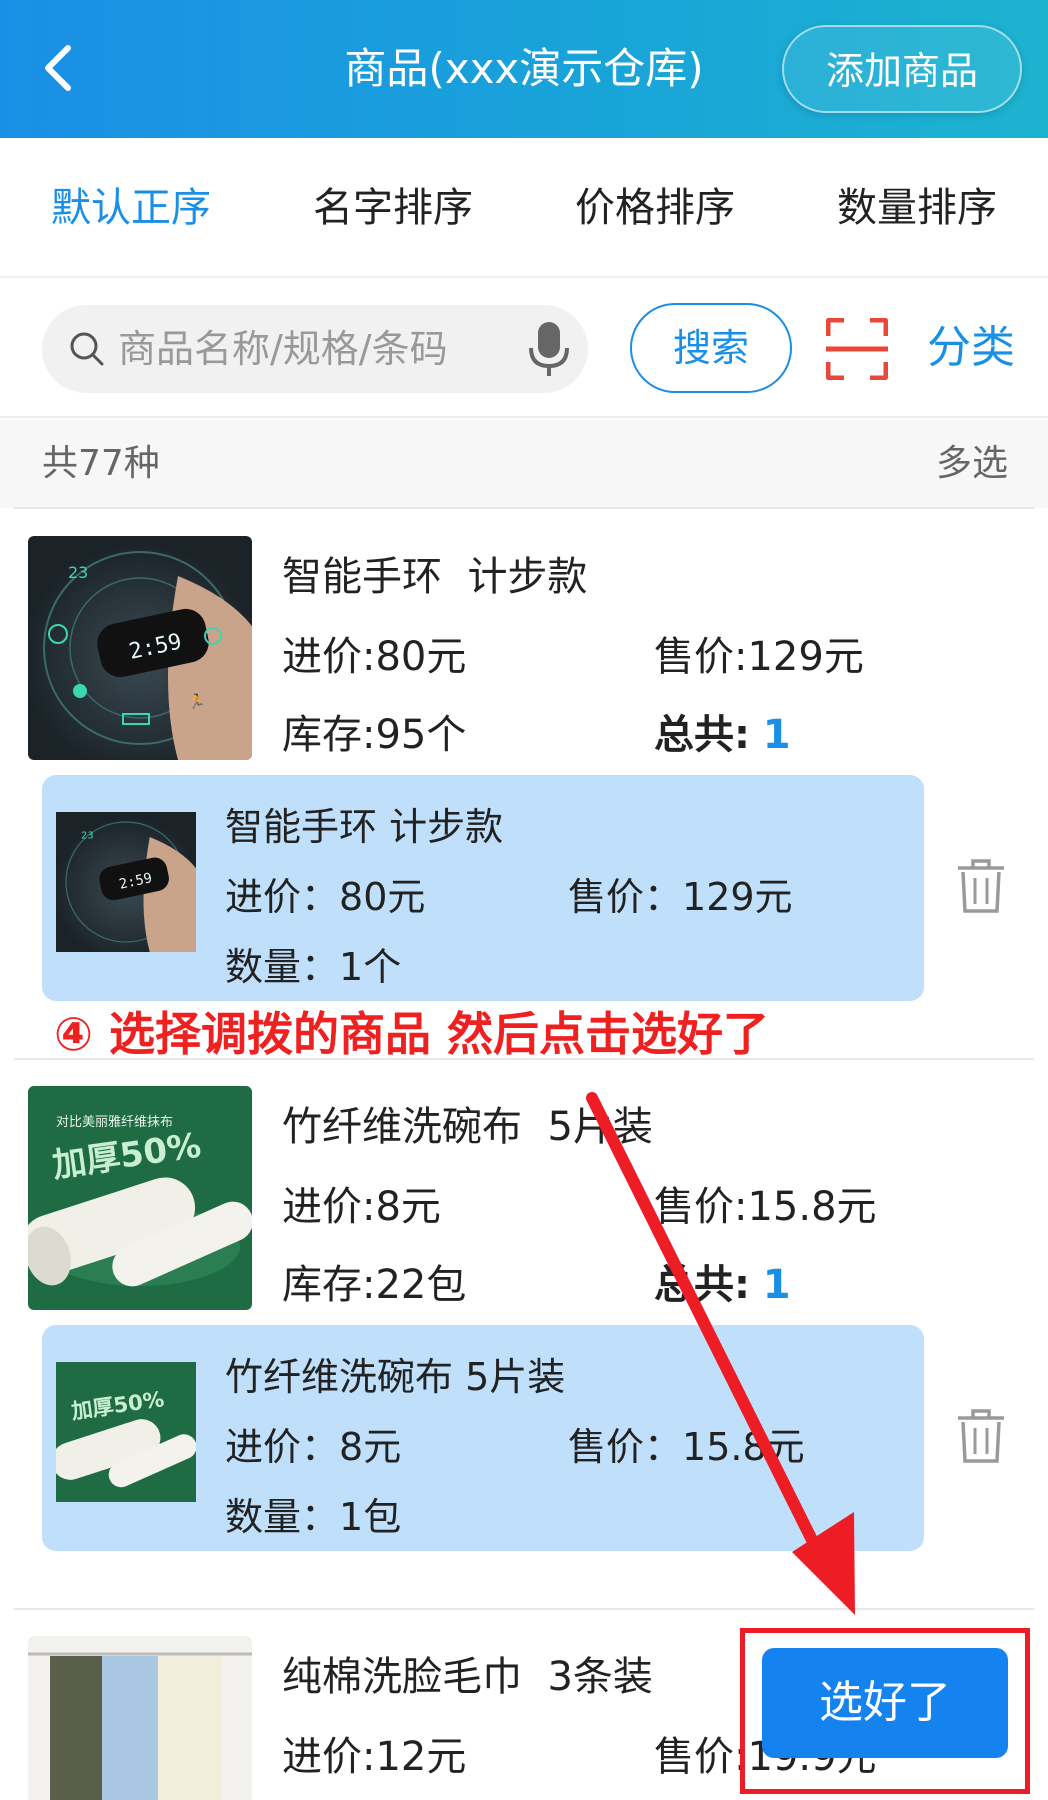  What do you see at coordinates (720, 1353) in the screenshot?
I see `tutorial-arrow` at bounding box center [720, 1353].